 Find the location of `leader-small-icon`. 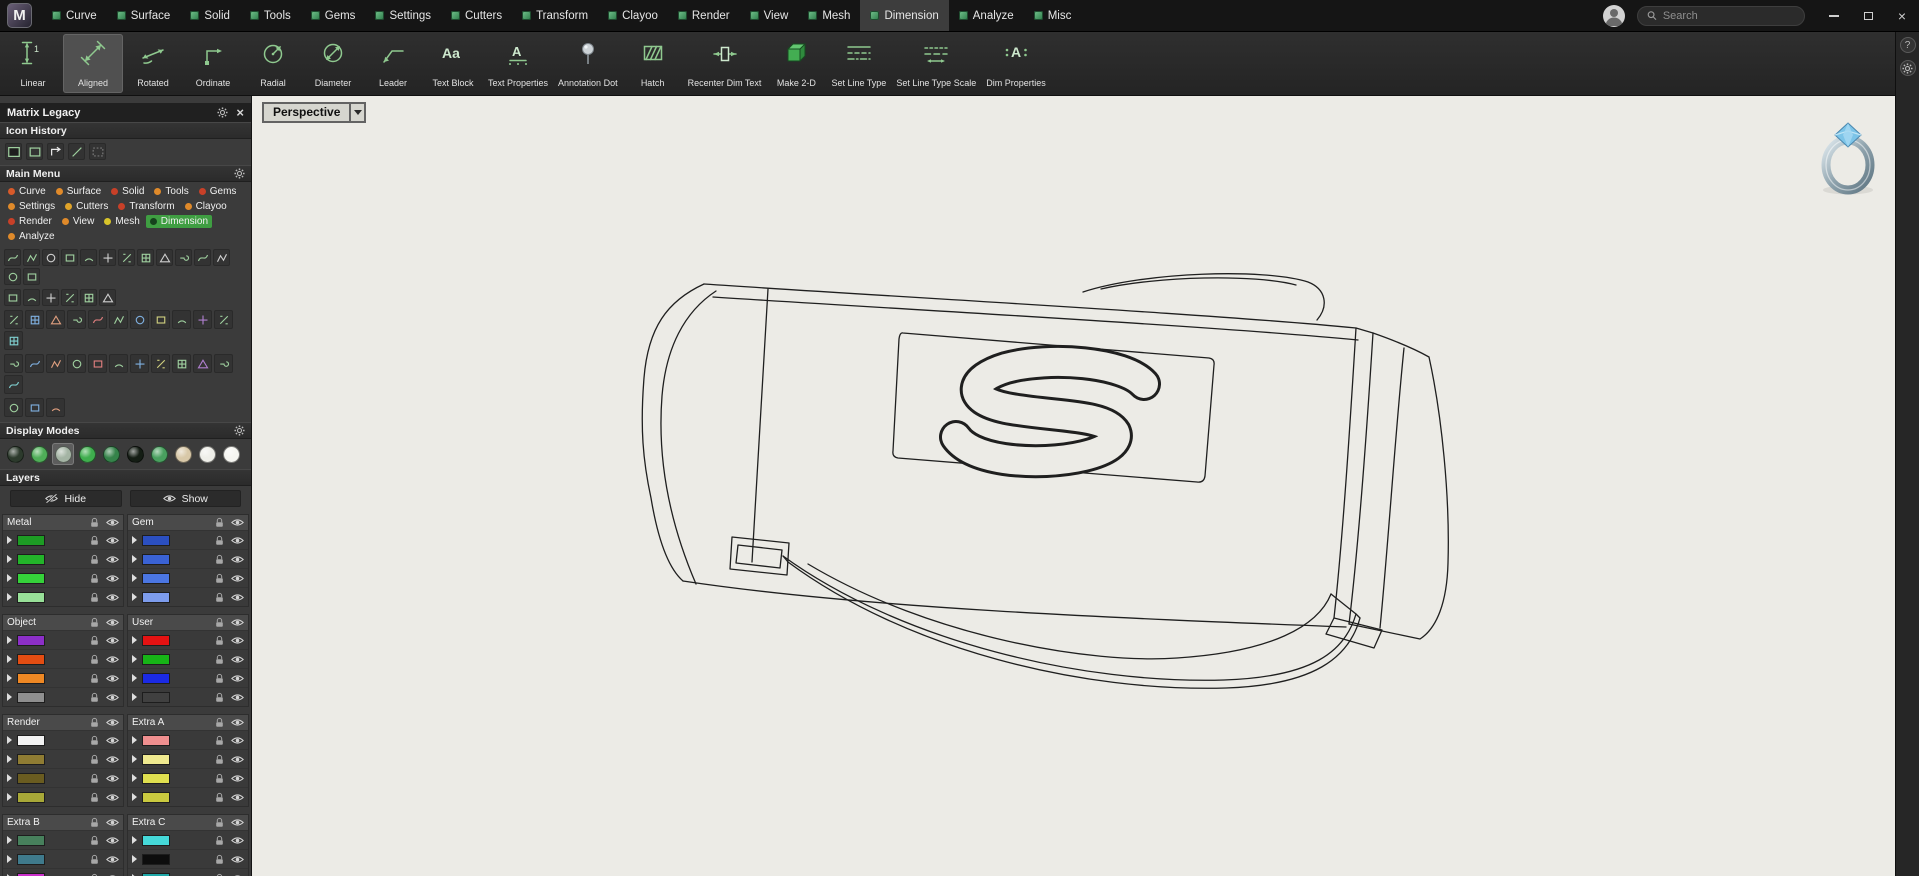

leader-small-icon is located at coordinates (31, 276).